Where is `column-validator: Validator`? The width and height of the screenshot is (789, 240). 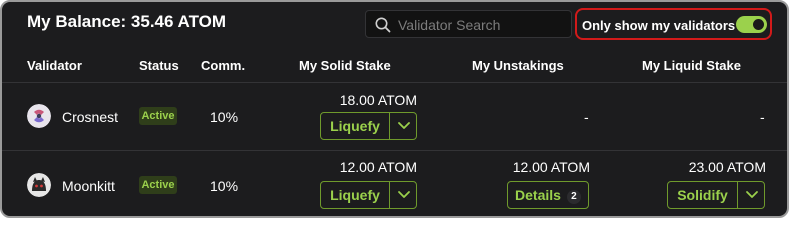 column-validator: Validator is located at coordinates (54, 65).